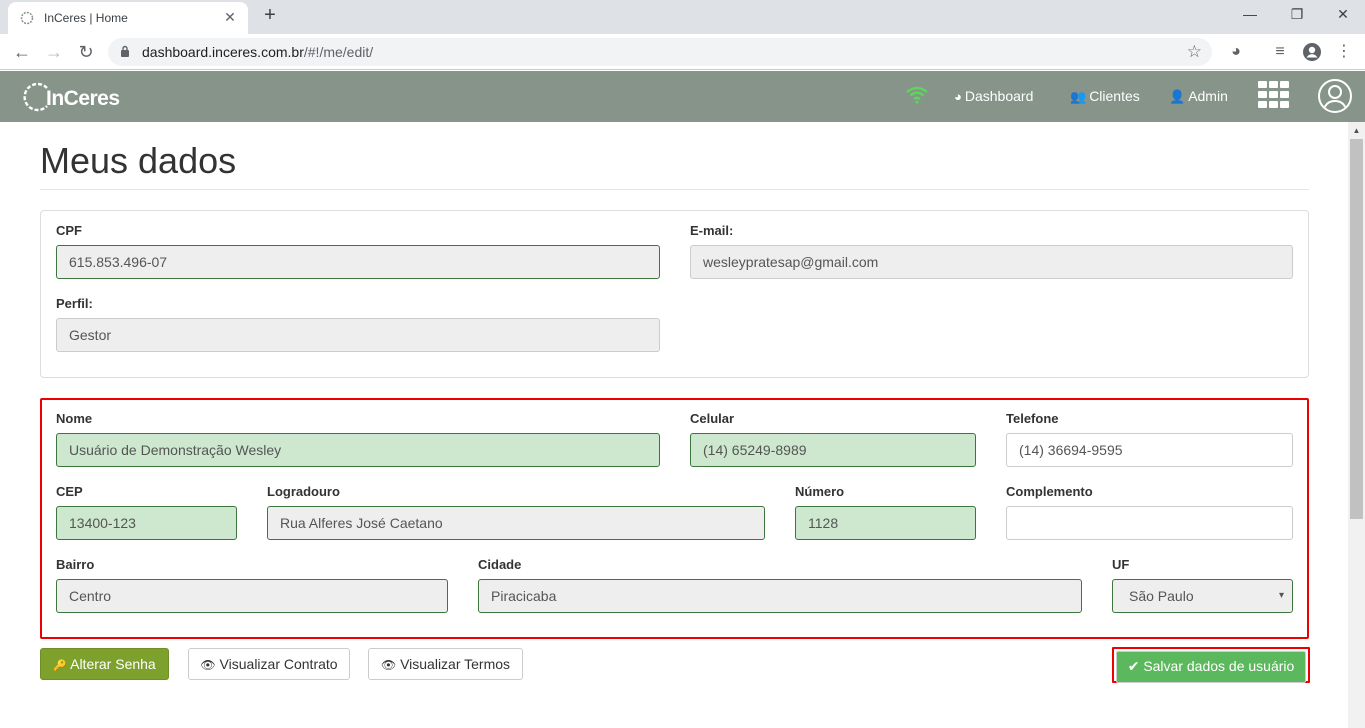 The width and height of the screenshot is (1365, 728). I want to click on browser-tab-bar: InCeres | Home ✕ + — ❐ ✕, so click(682, 17).